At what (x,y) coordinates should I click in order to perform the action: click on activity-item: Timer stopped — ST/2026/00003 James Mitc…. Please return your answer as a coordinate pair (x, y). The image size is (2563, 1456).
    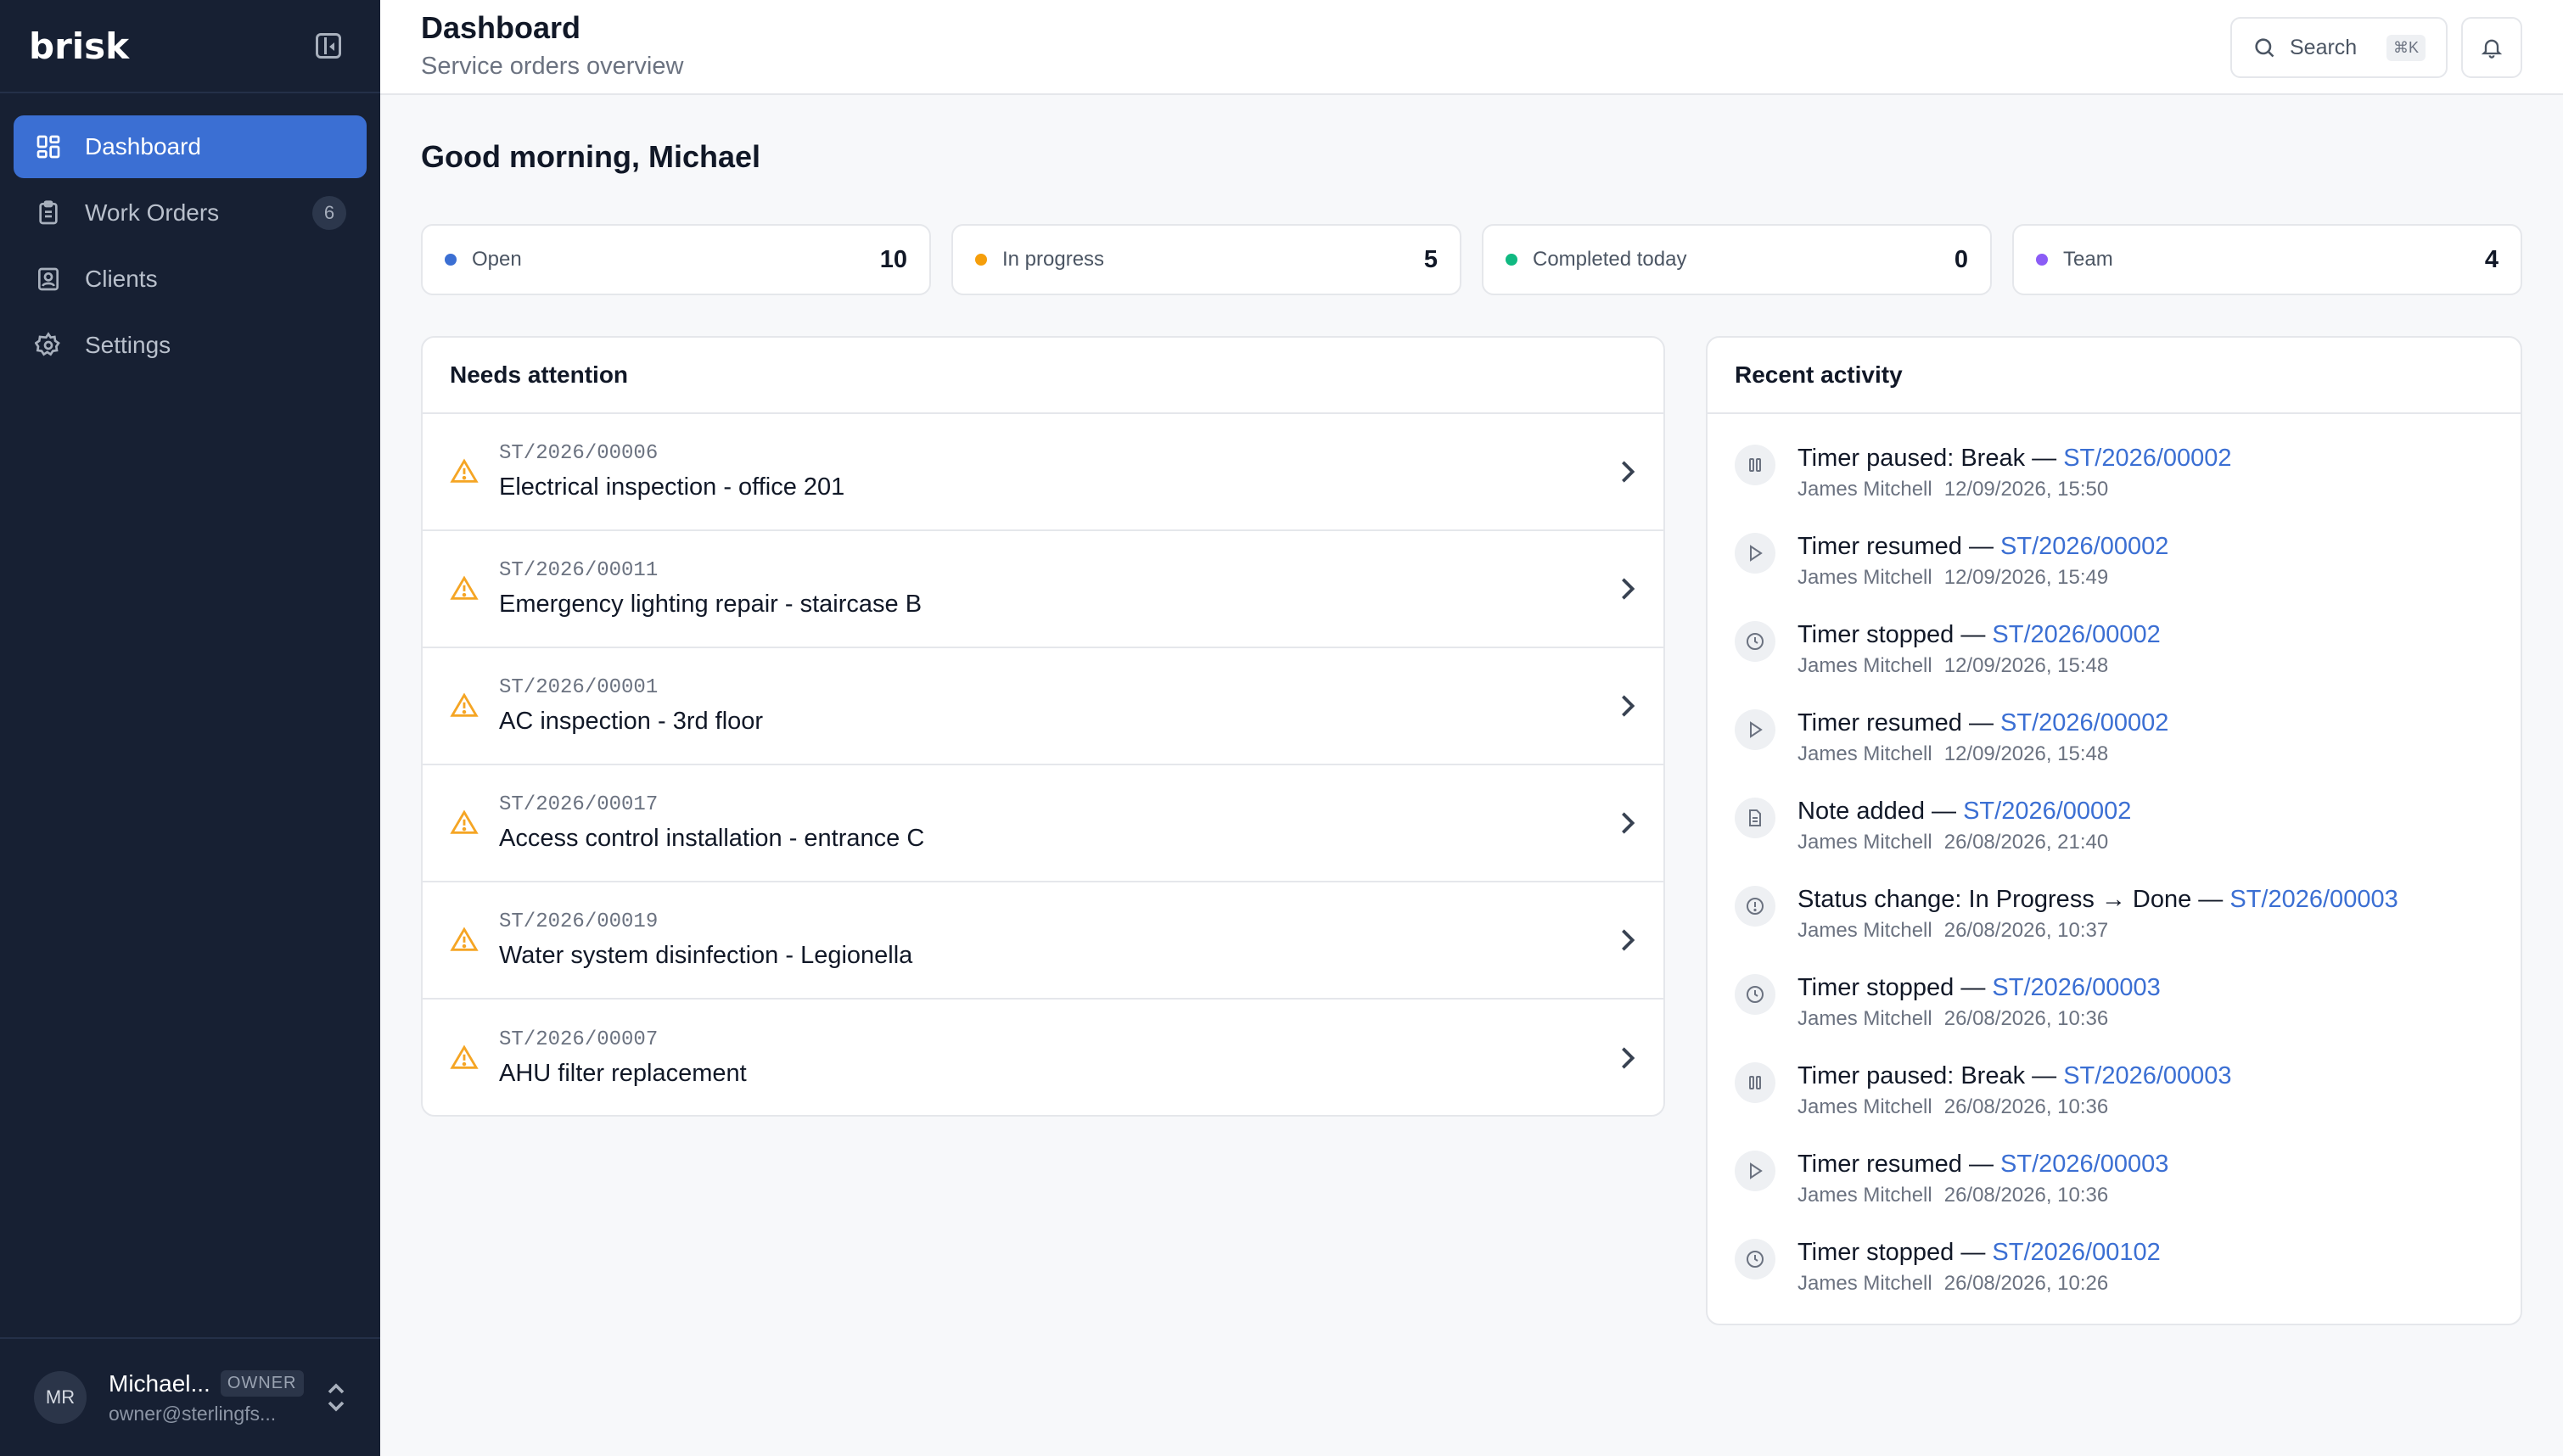
    Looking at the image, I should click on (2114, 1006).